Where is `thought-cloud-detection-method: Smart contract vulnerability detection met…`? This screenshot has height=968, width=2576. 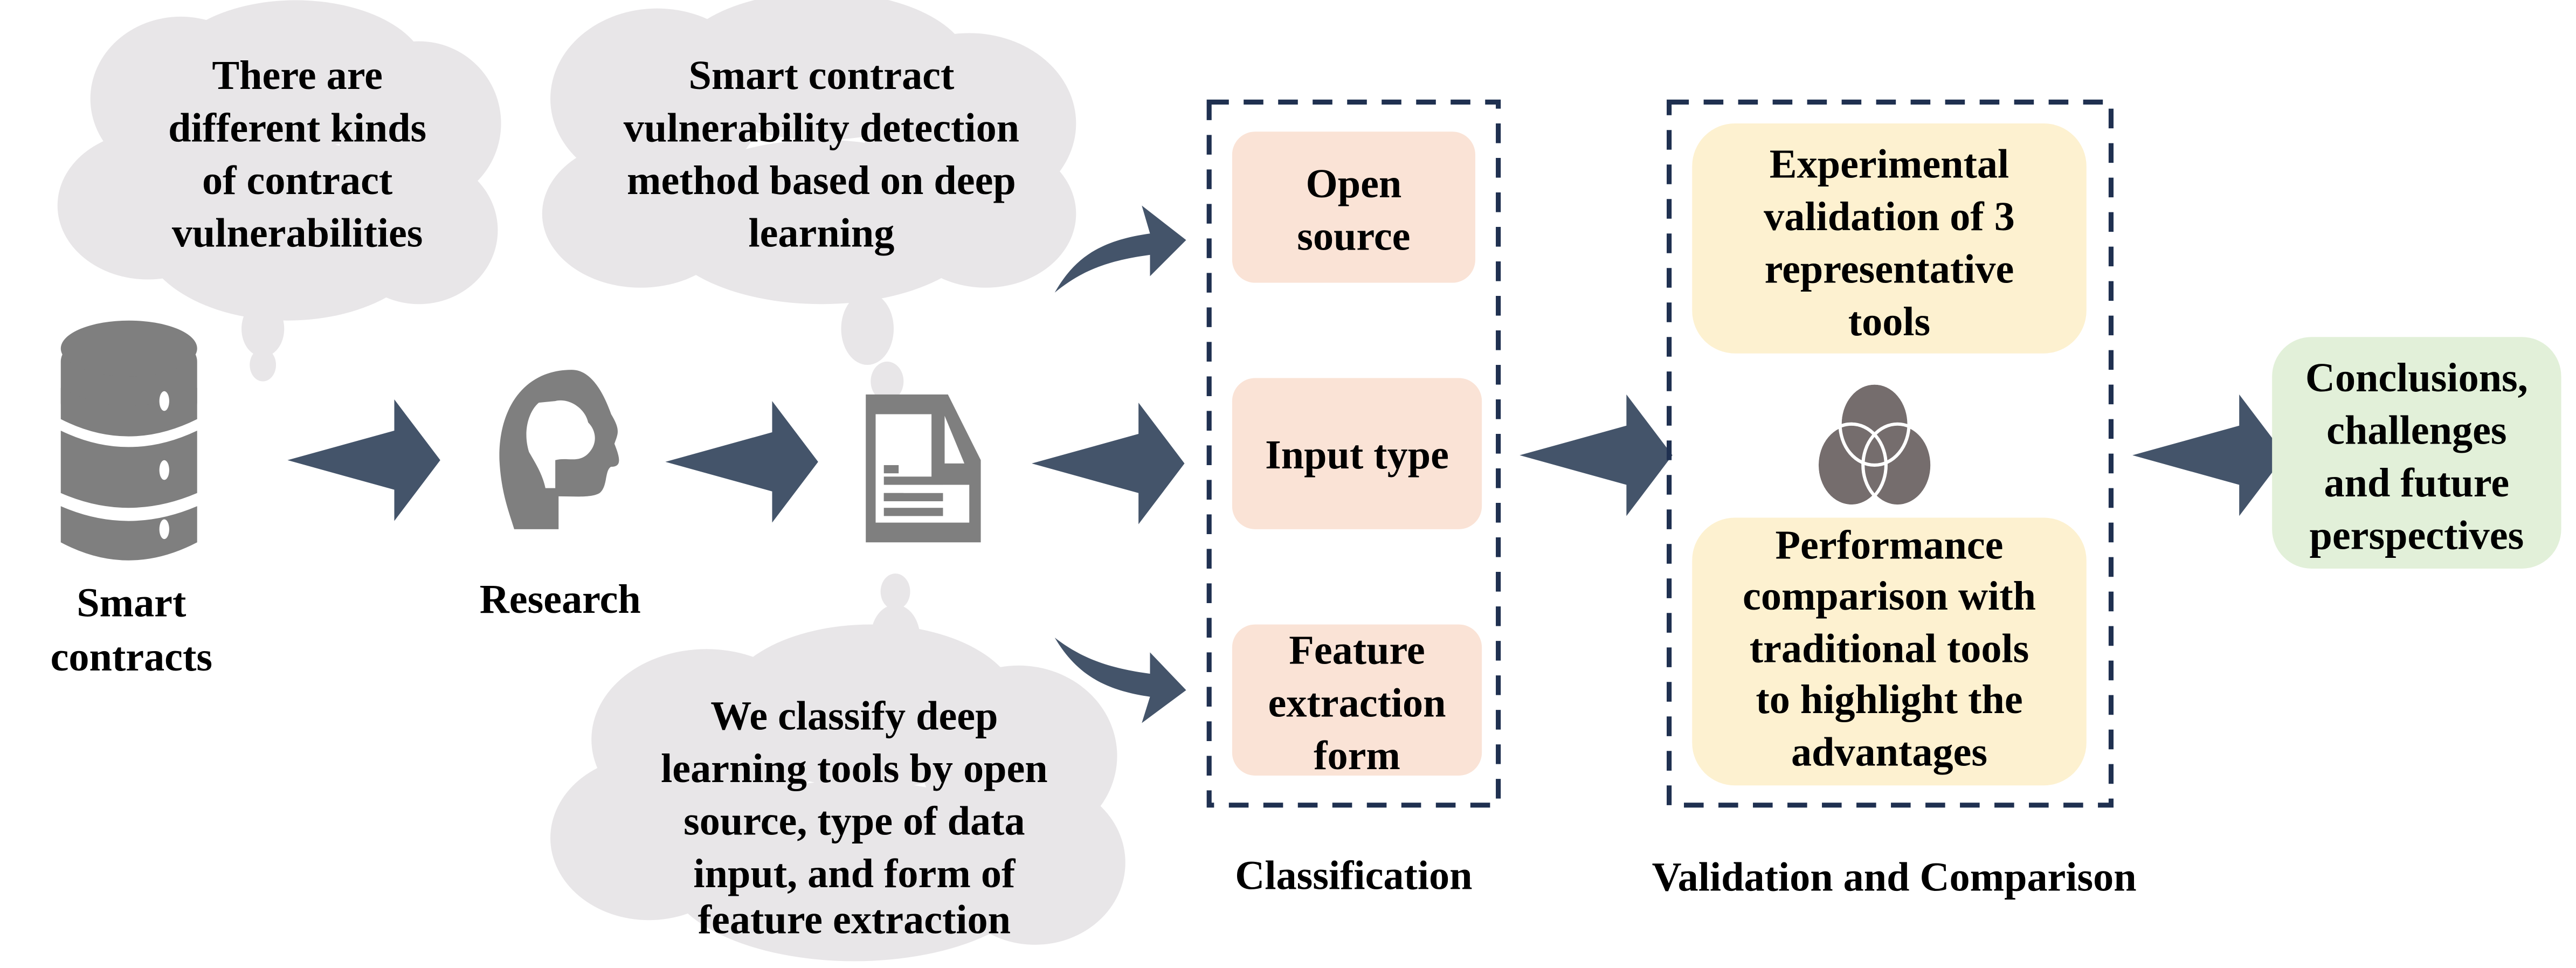
thought-cloud-detection-method: Smart contract vulnerability detection met… is located at coordinates (809, 201).